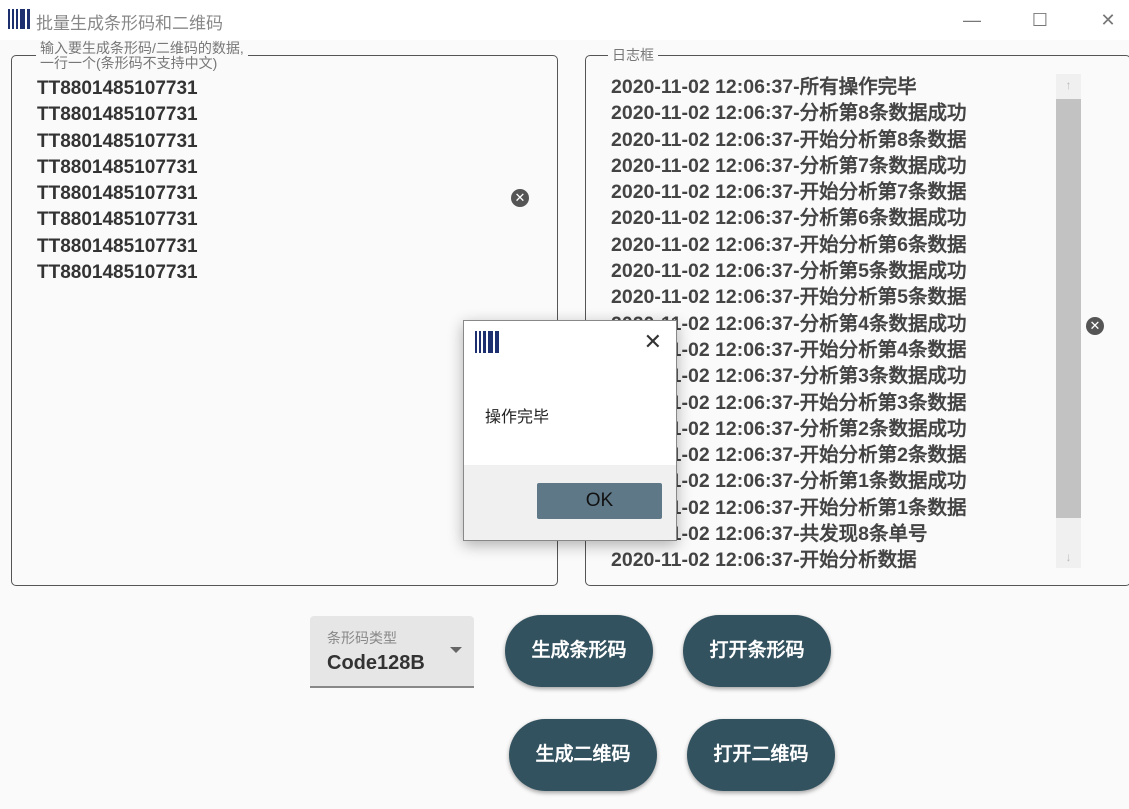 This screenshot has height=809, width=1129. Describe the element at coordinates (789, 113) in the screenshot. I see `log-line: 2020-11-02 12:06:37-分析第8条数据成功` at that location.